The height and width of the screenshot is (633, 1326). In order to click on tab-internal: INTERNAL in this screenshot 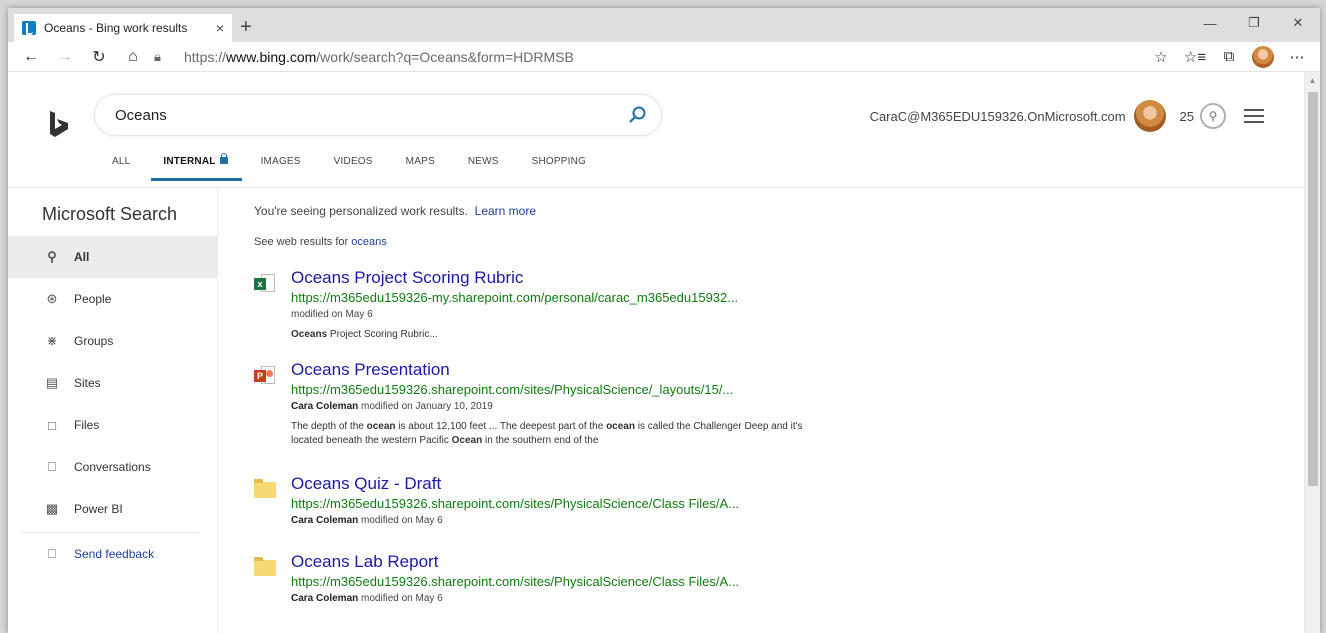, I will do `click(196, 167)`.